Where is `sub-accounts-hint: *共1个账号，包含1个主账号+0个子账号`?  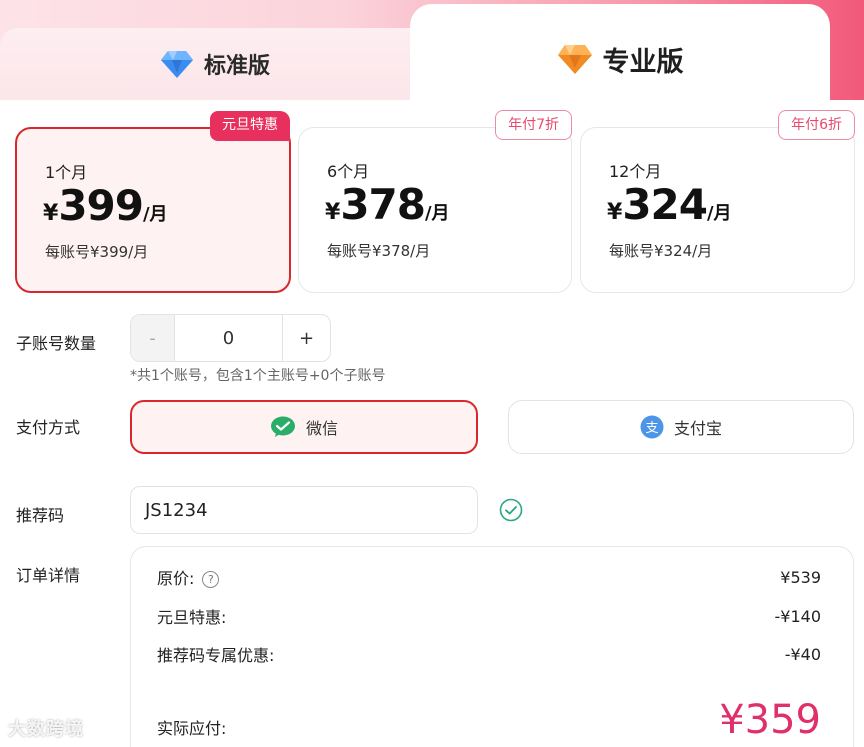 sub-accounts-hint: *共1个账号，包含1个主账号+0个子账号 is located at coordinates (258, 376).